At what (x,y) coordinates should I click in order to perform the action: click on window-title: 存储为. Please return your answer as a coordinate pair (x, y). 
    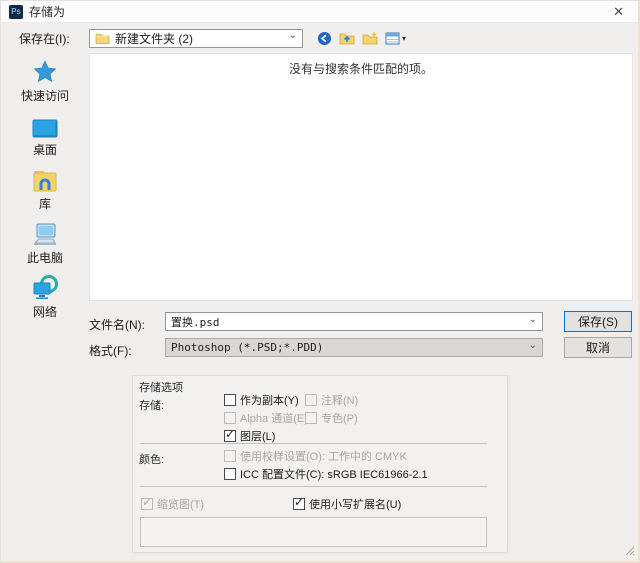
    Looking at the image, I should click on (47, 12).